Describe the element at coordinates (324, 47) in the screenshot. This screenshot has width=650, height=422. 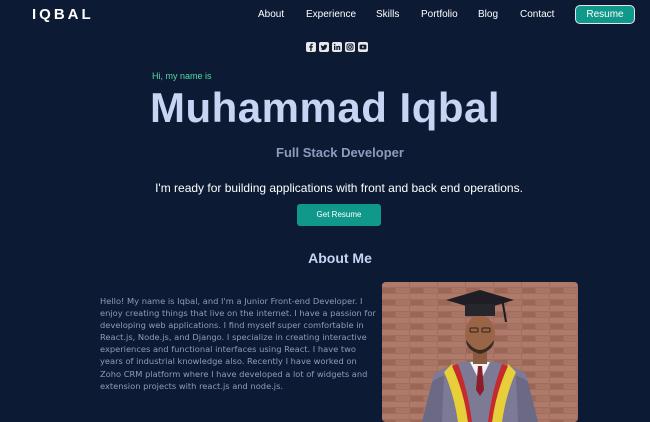
I see `twitter-icon` at that location.